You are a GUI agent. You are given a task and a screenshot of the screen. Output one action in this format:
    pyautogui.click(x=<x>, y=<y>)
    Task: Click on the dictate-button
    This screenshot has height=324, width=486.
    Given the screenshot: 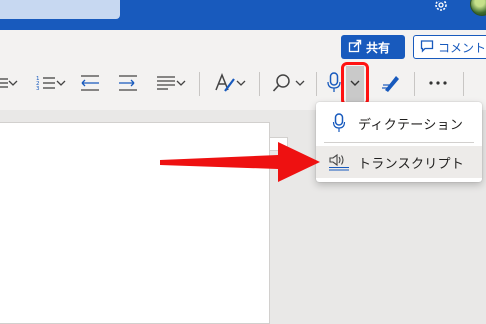 What is the action you would take?
    pyautogui.click(x=334, y=83)
    